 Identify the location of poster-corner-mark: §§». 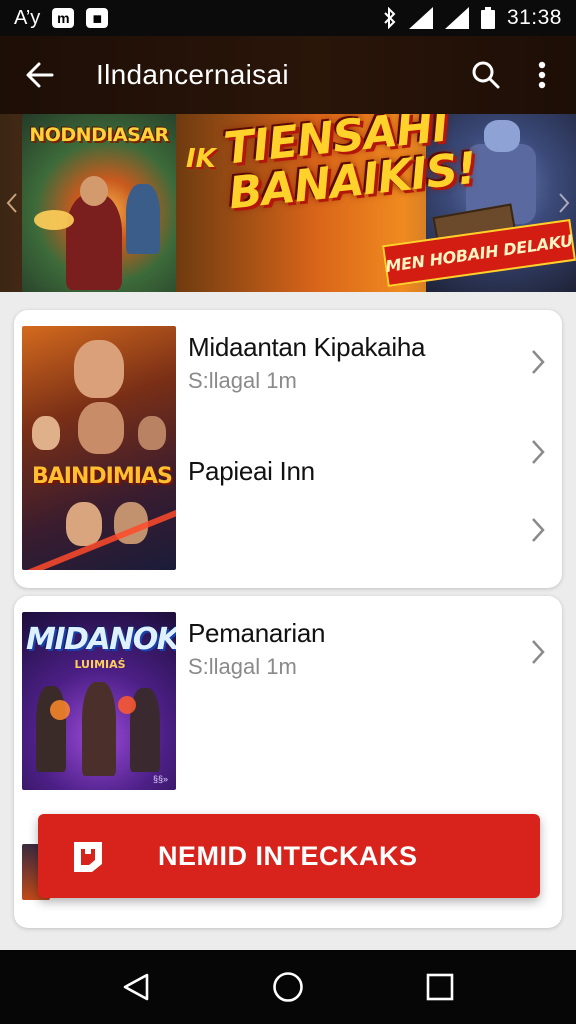
(160, 779).